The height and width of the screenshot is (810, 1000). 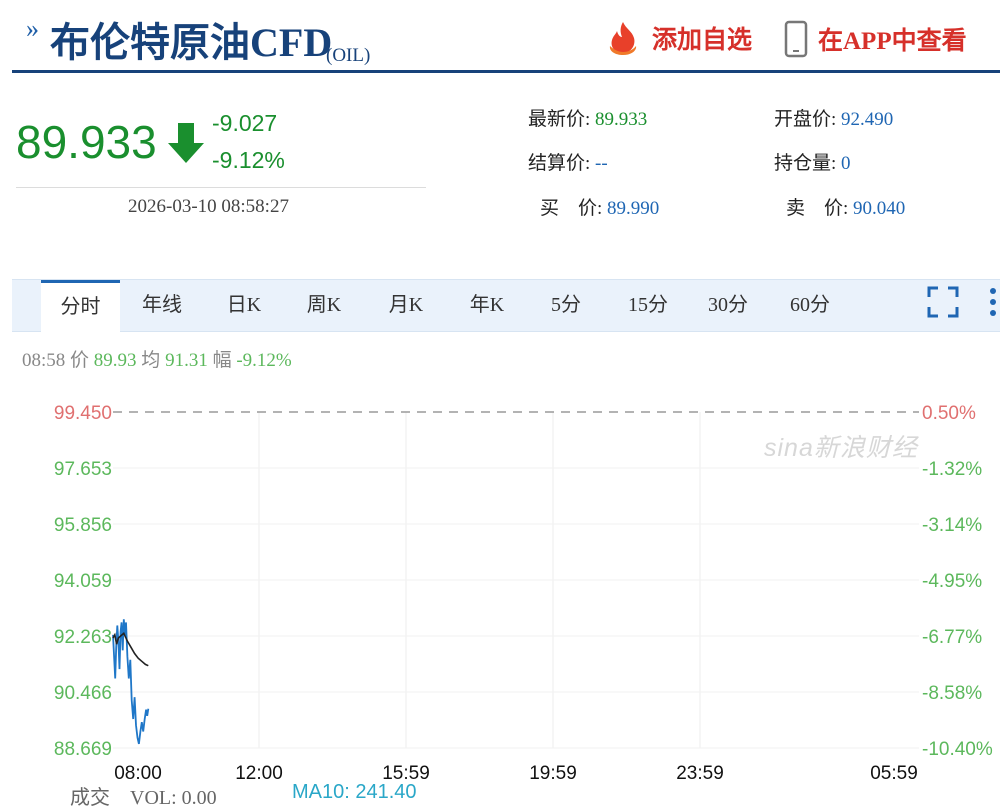 I want to click on page-title: 布伦特原油CFD, so click(x=191, y=42).